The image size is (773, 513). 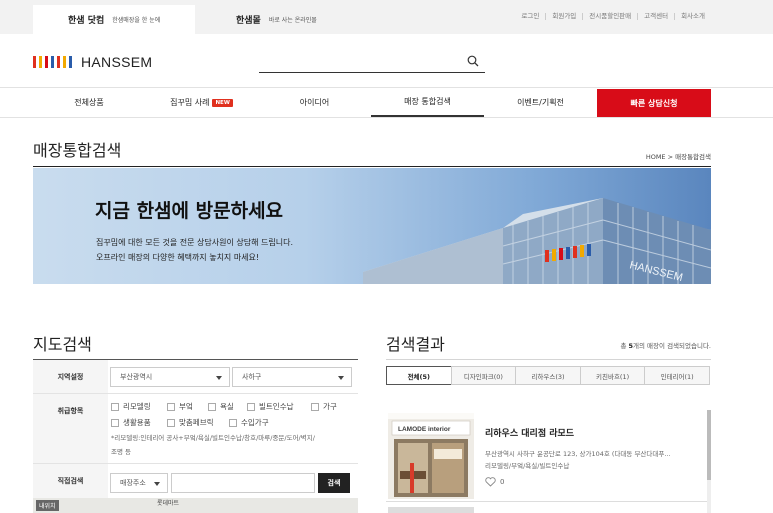 What do you see at coordinates (70, 481) in the screenshot?
I see `direct-search-label: 직접검색` at bounding box center [70, 481].